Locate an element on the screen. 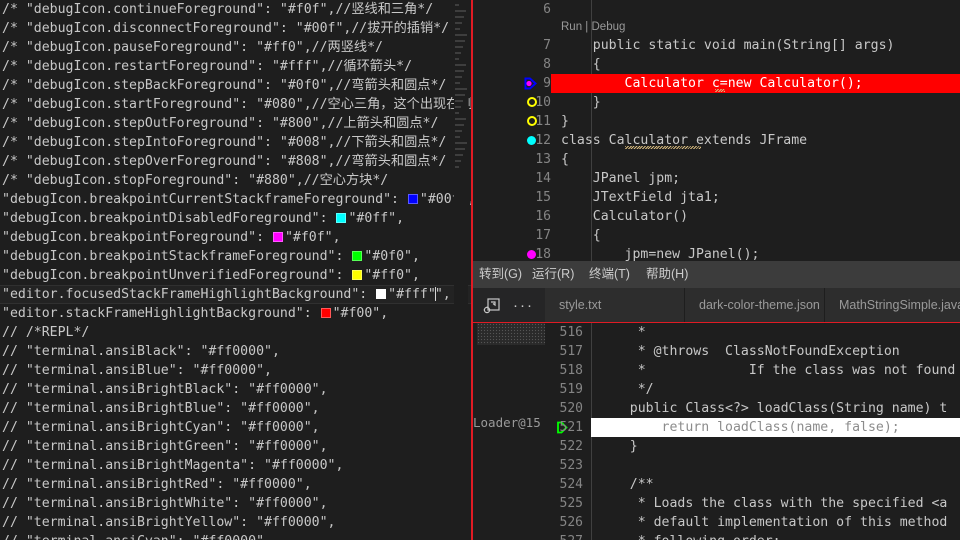  bottom-editor-row: 516 * is located at coordinates (716, 332).